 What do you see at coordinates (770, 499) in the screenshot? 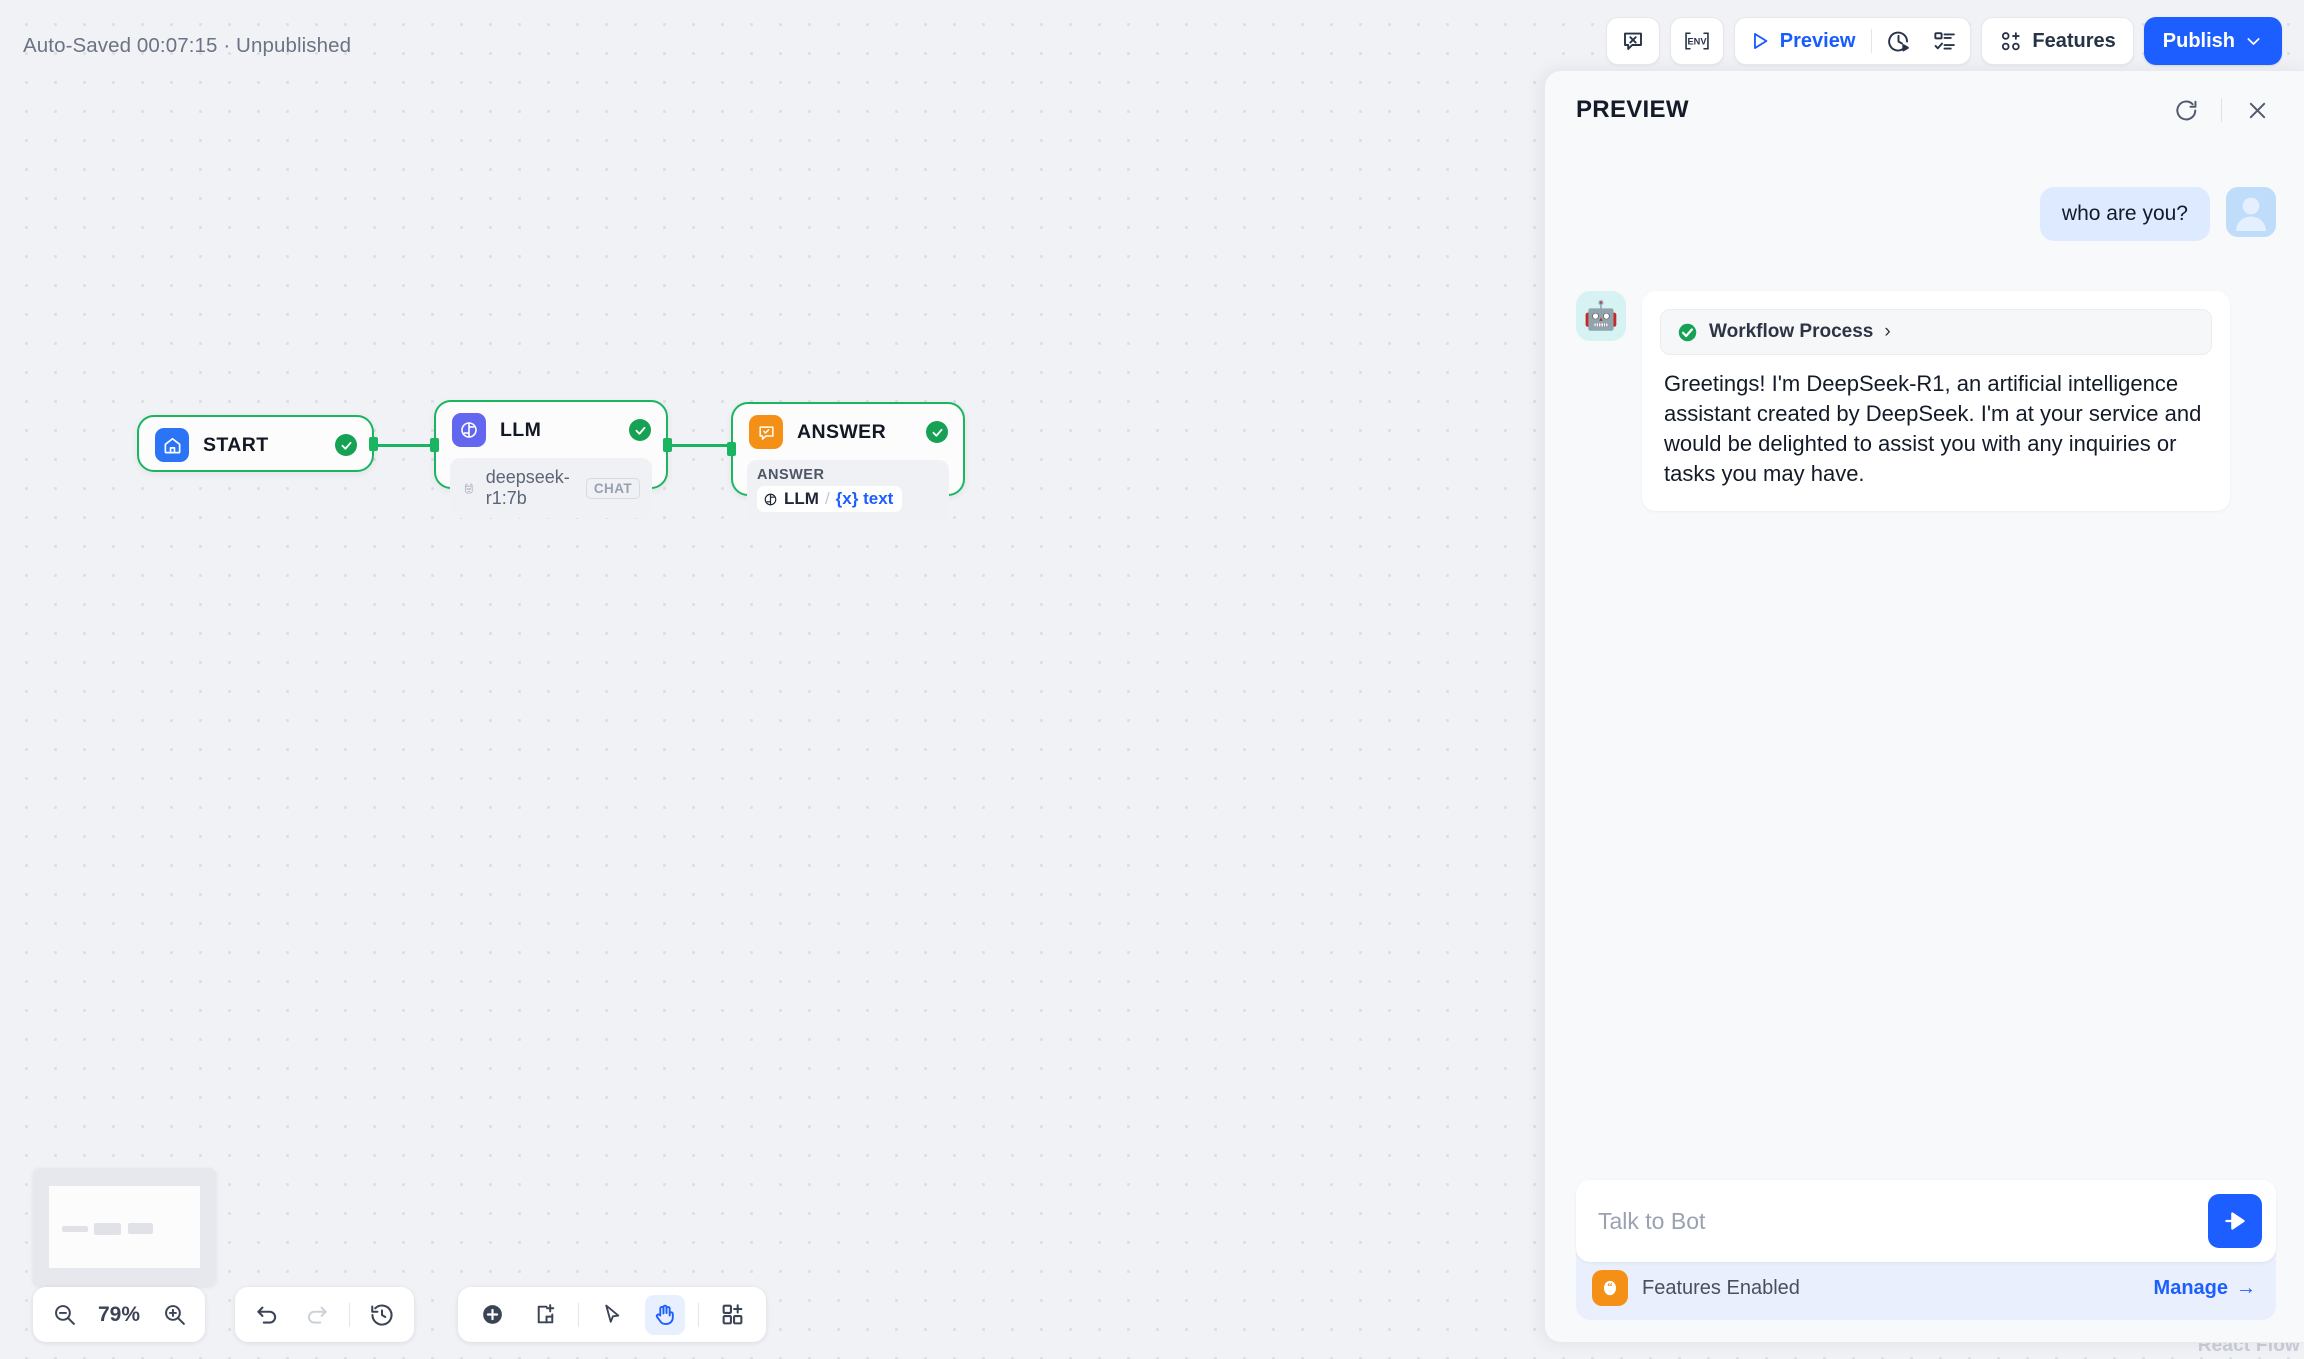
I see `llm-source-icon` at bounding box center [770, 499].